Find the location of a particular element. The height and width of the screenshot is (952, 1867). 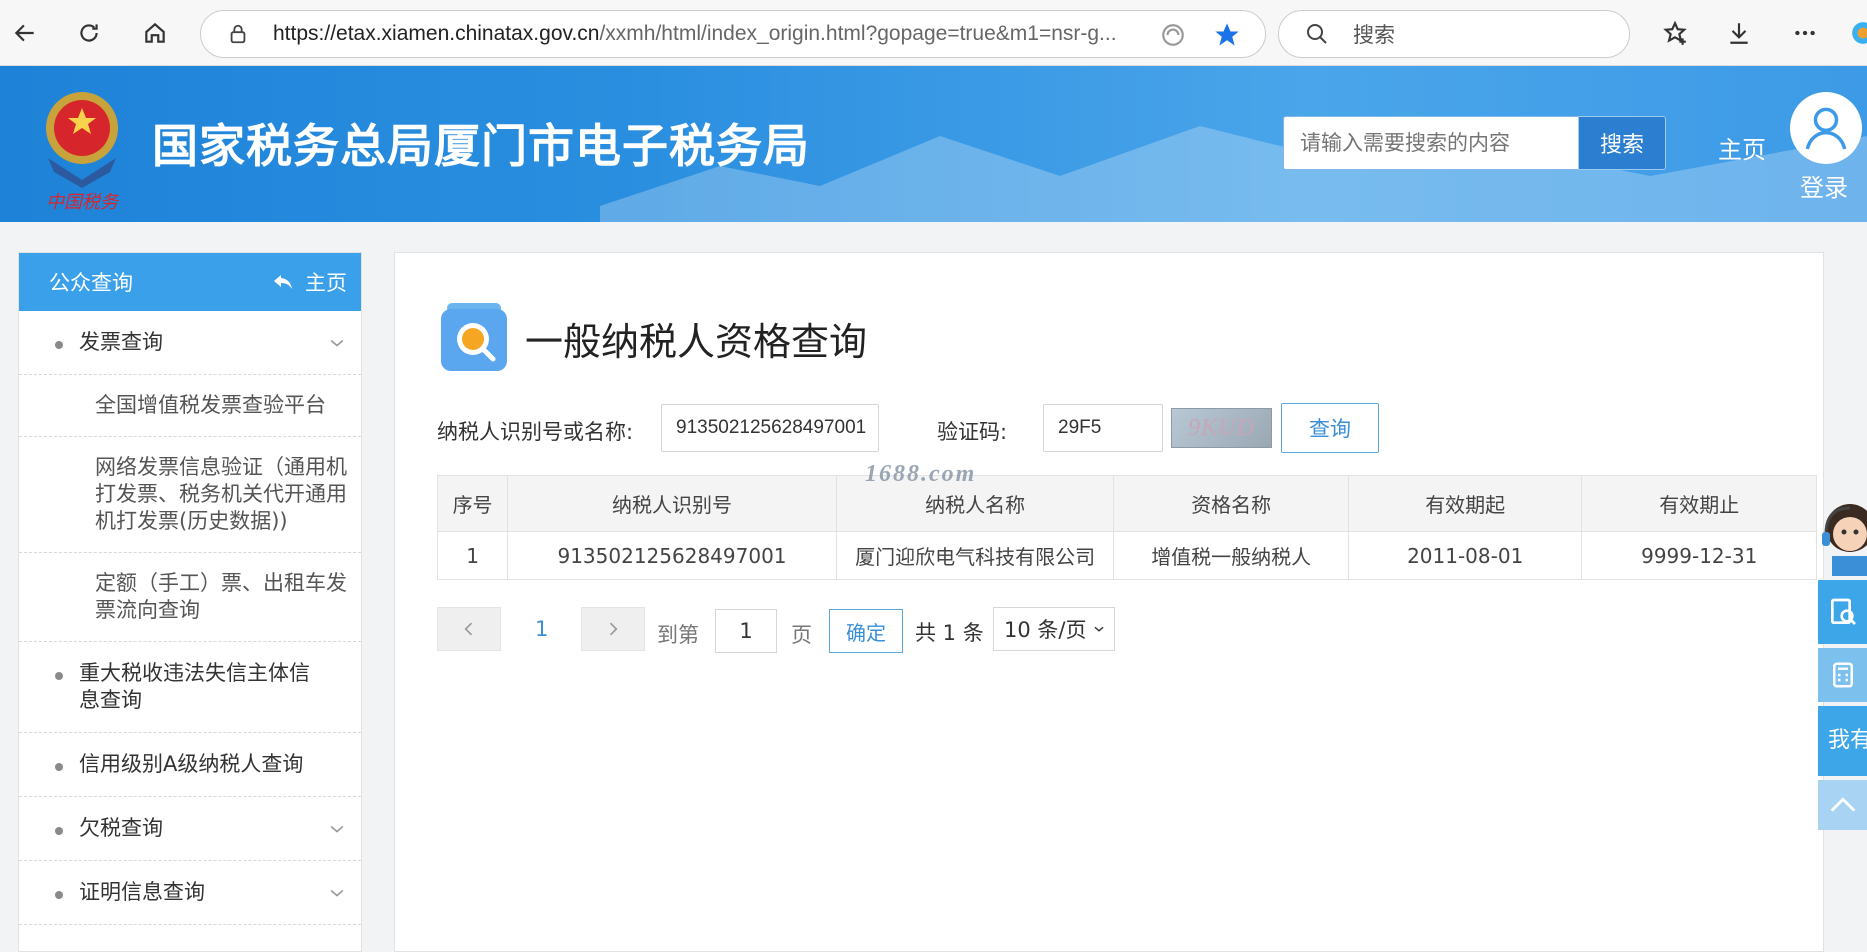

pager-goto-prefix: 到第 is located at coordinates (678, 635).